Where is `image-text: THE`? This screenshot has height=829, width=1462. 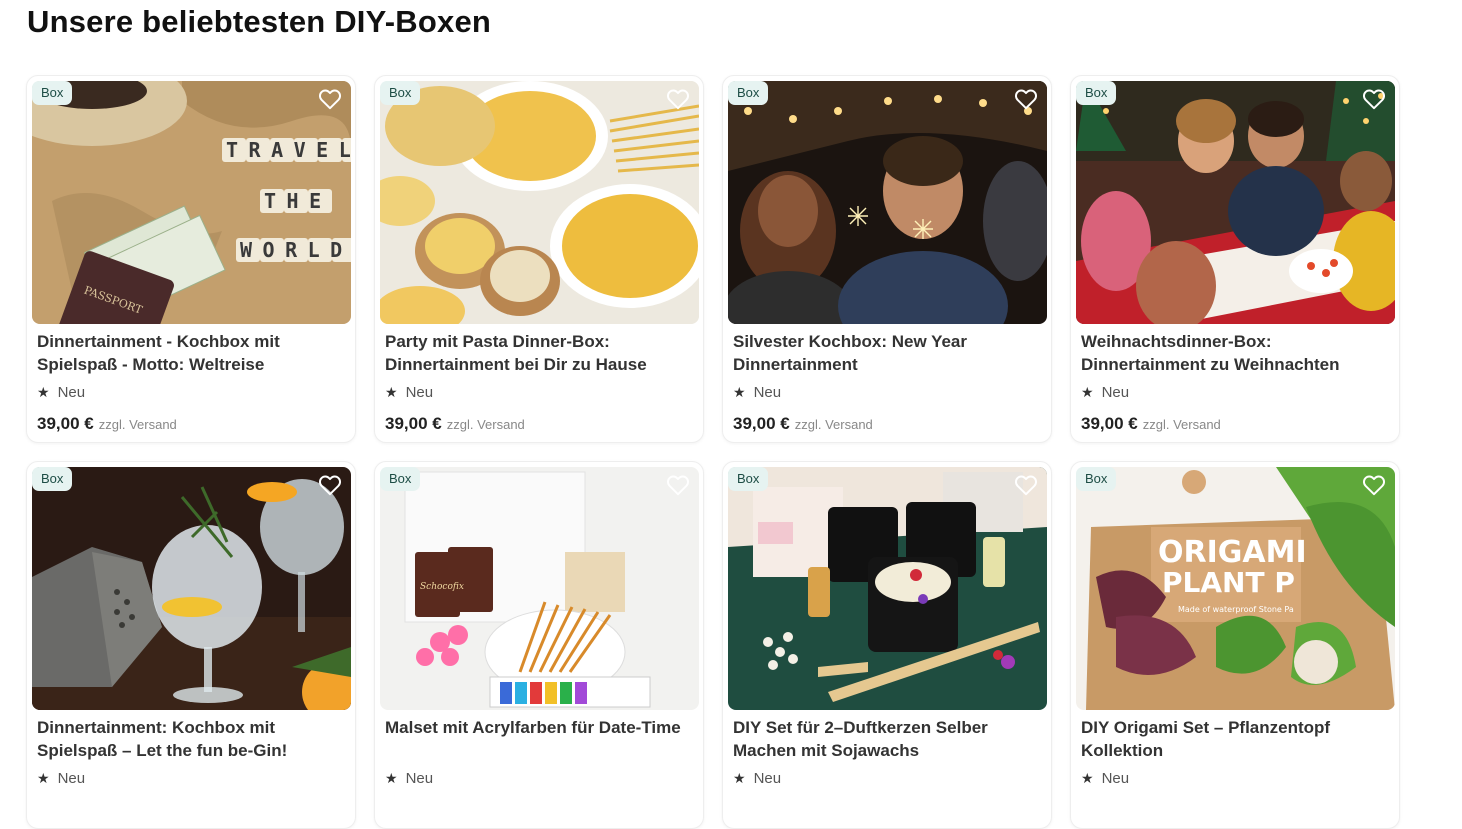 image-text: THE is located at coordinates (298, 201).